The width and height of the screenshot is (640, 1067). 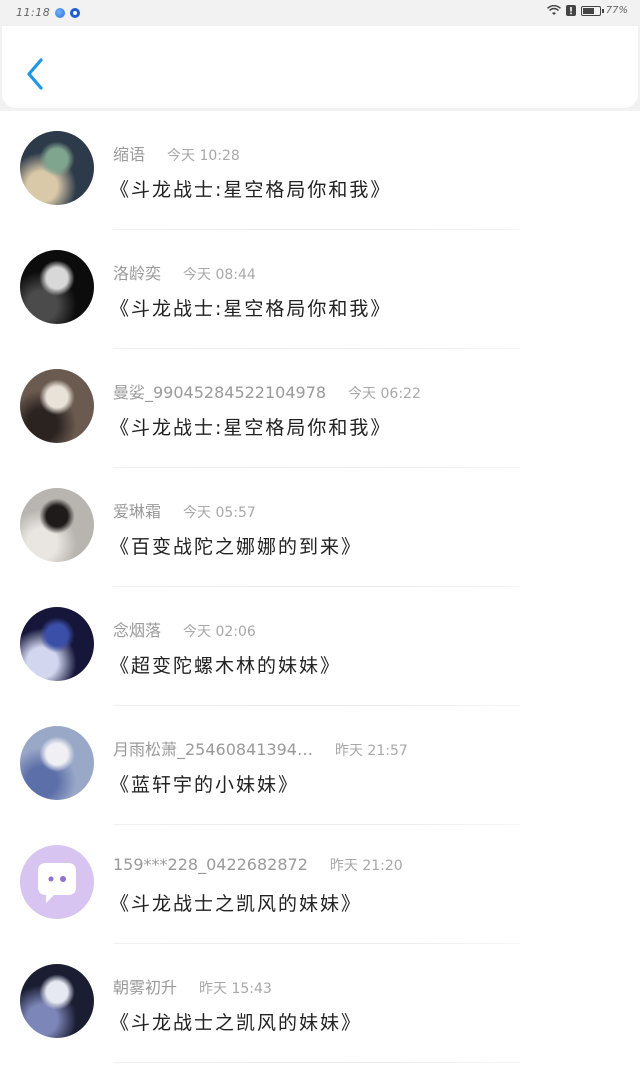 What do you see at coordinates (320, 884) in the screenshot?
I see `list-item: 159***228_0422682872 昨天 21:20 《斗龙战士之凯风的妹妹》` at bounding box center [320, 884].